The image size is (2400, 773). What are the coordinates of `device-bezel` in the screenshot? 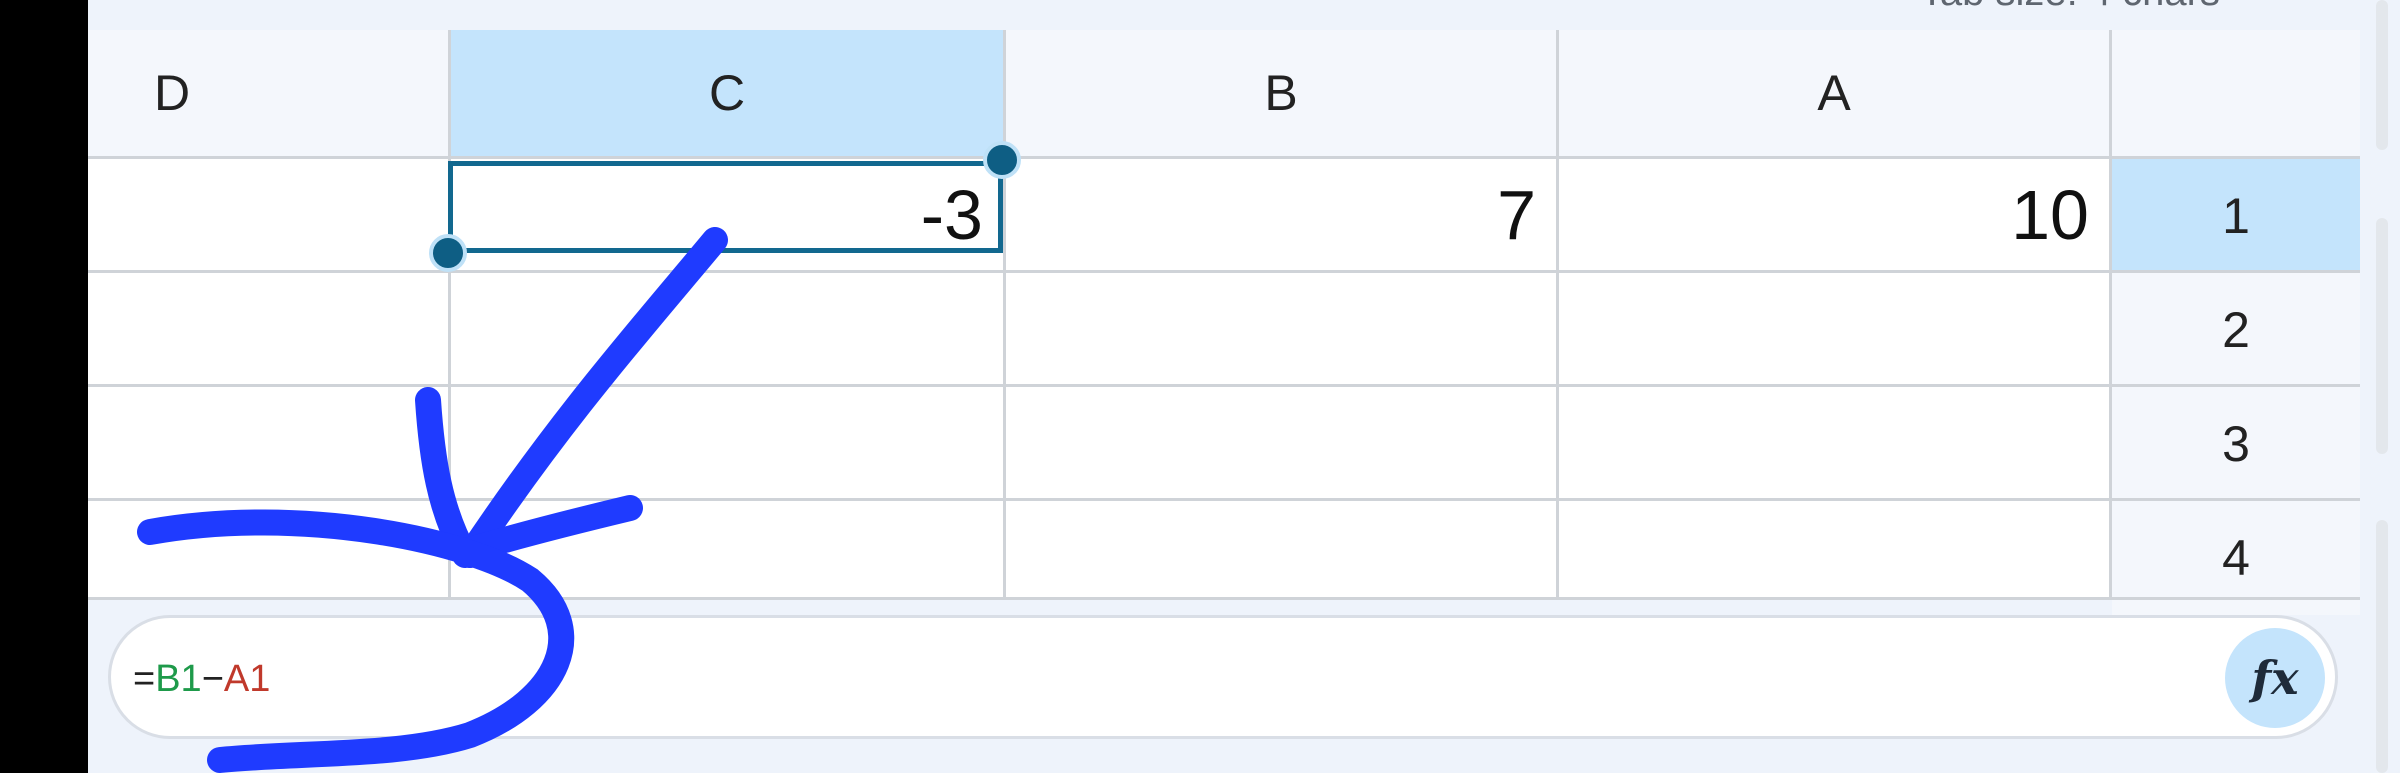 It's located at (44, 386).